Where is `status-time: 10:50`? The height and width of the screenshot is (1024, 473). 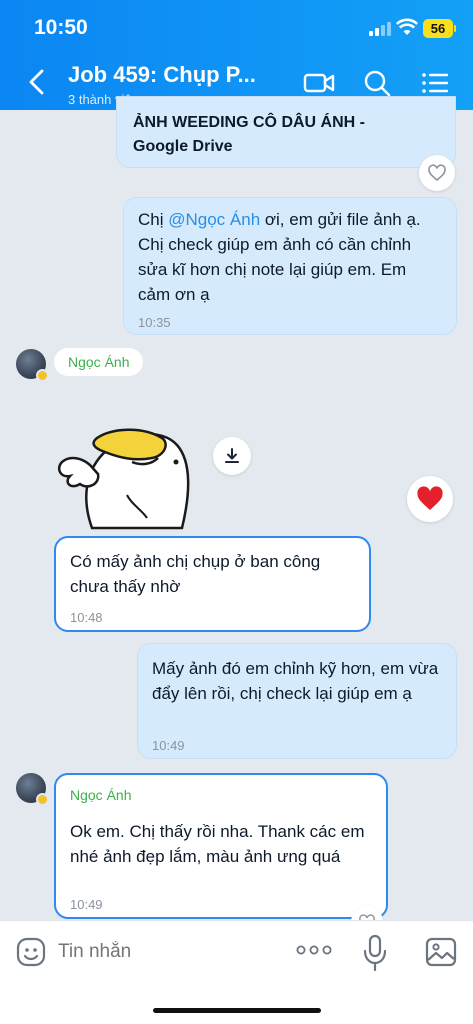 status-time: 10:50 is located at coordinates (61, 27).